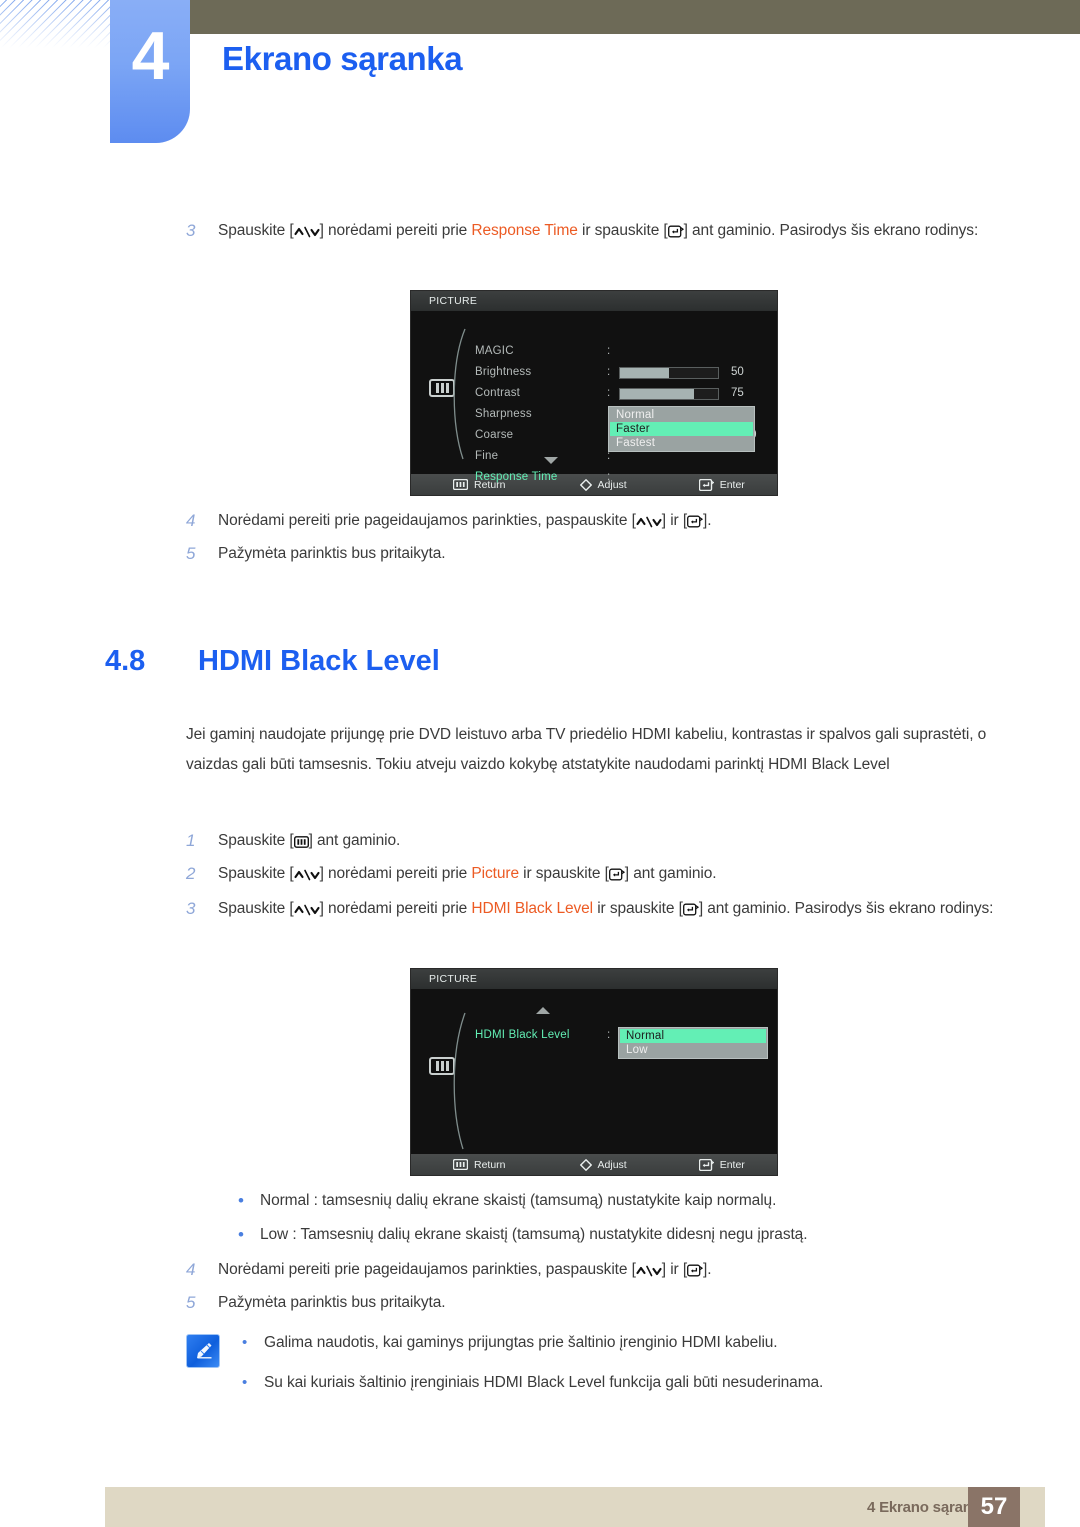  I want to click on chapter-number: 4, so click(150, 56).